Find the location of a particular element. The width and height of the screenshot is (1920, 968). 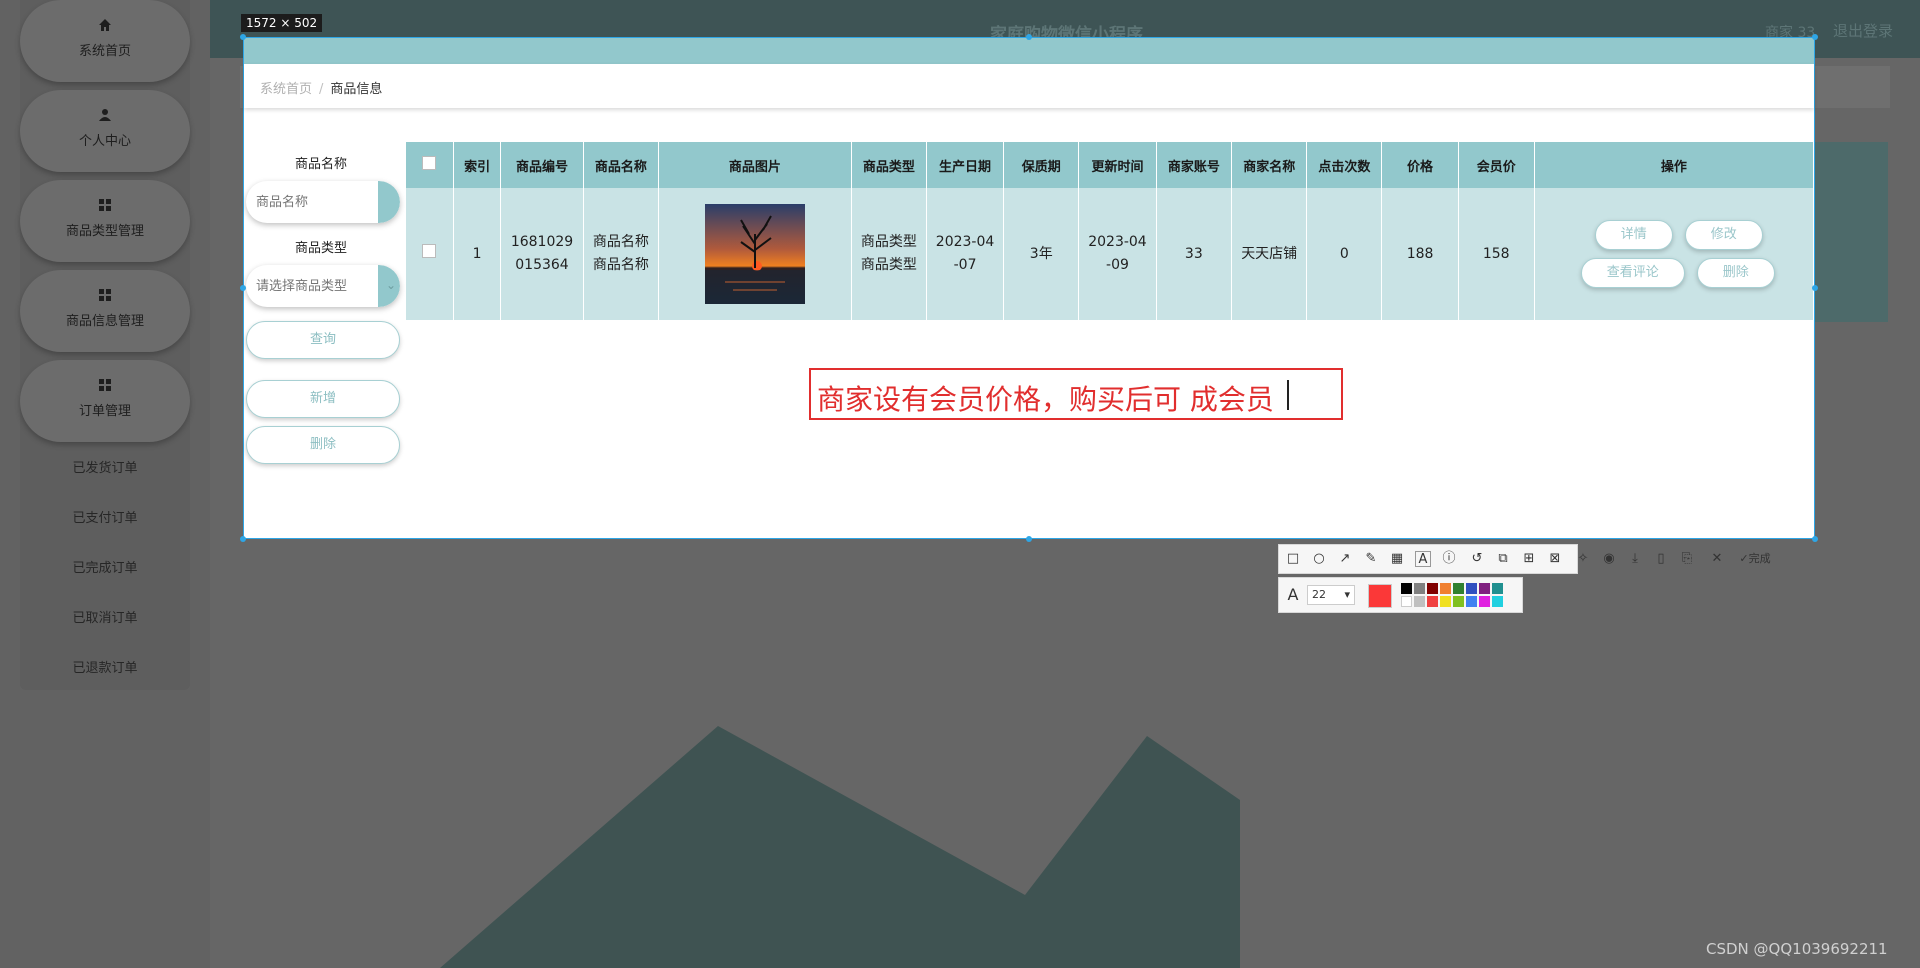

number-tool-icon: ⓘ is located at coordinates (1449, 559).